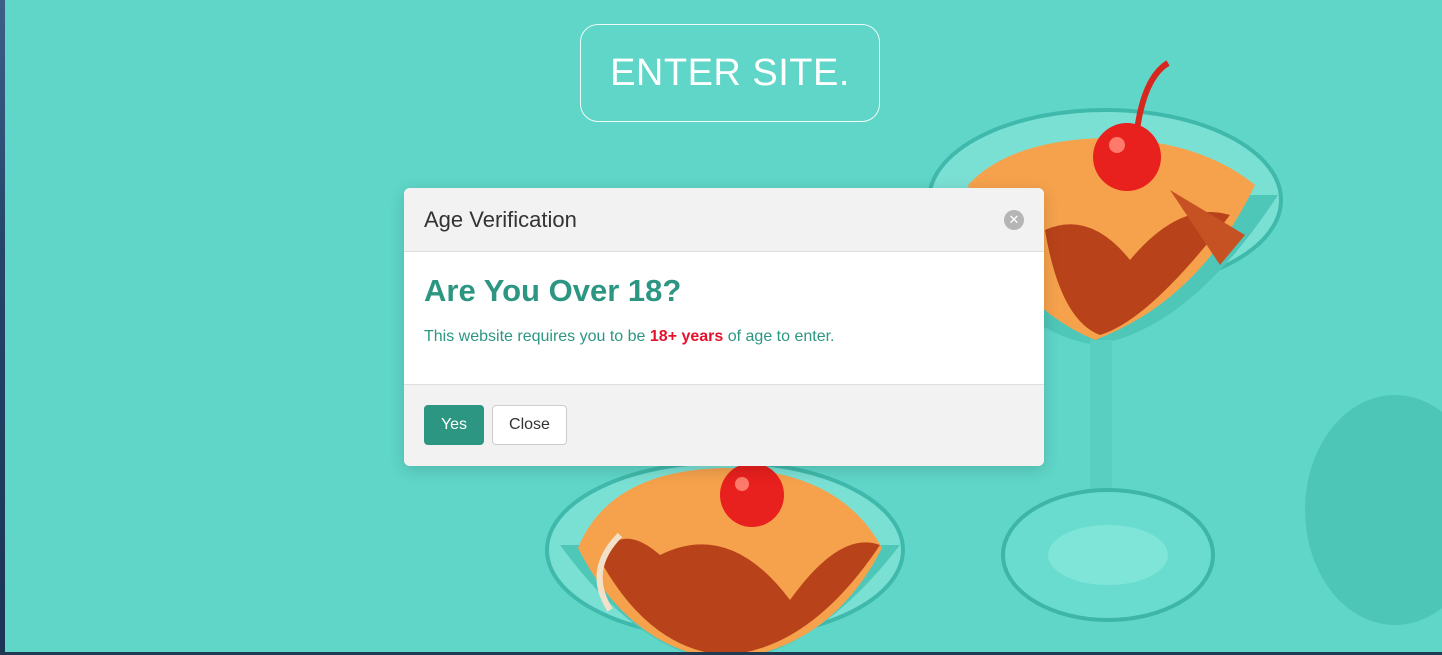  I want to click on enter-site-button: ENTER SITE., so click(730, 73).